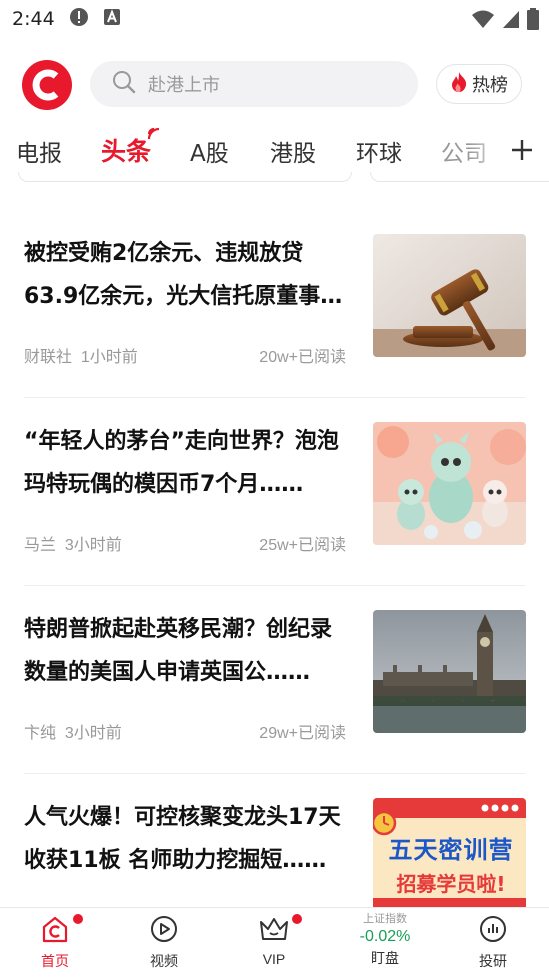 The height and width of the screenshot is (977, 549). What do you see at coordinates (124, 84) in the screenshot?
I see `search-icon` at bounding box center [124, 84].